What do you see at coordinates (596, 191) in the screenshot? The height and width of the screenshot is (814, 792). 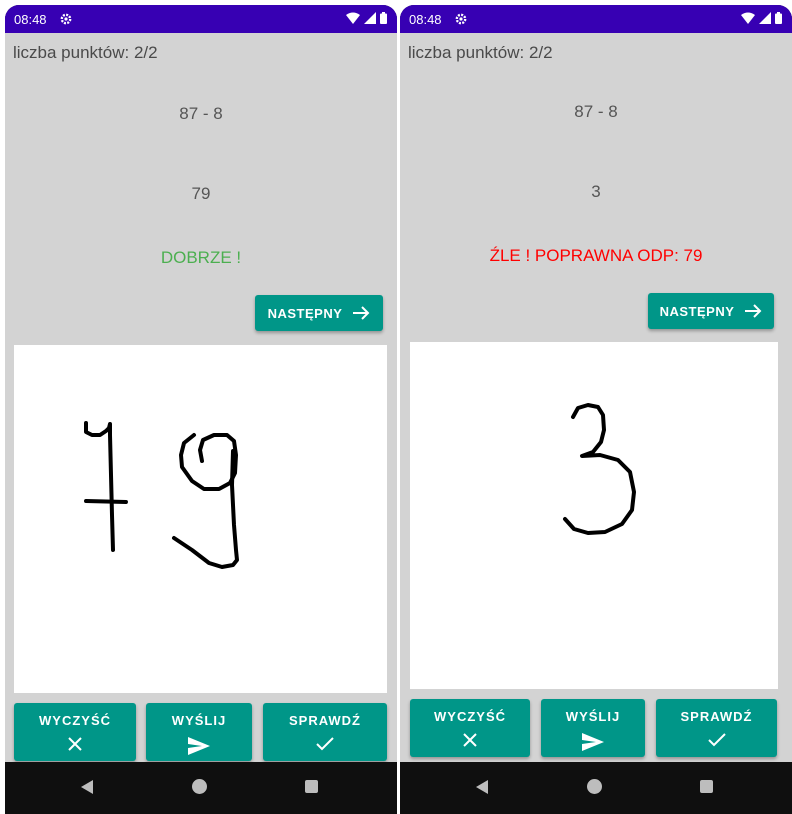 I see `recognized-answer: 3` at bounding box center [596, 191].